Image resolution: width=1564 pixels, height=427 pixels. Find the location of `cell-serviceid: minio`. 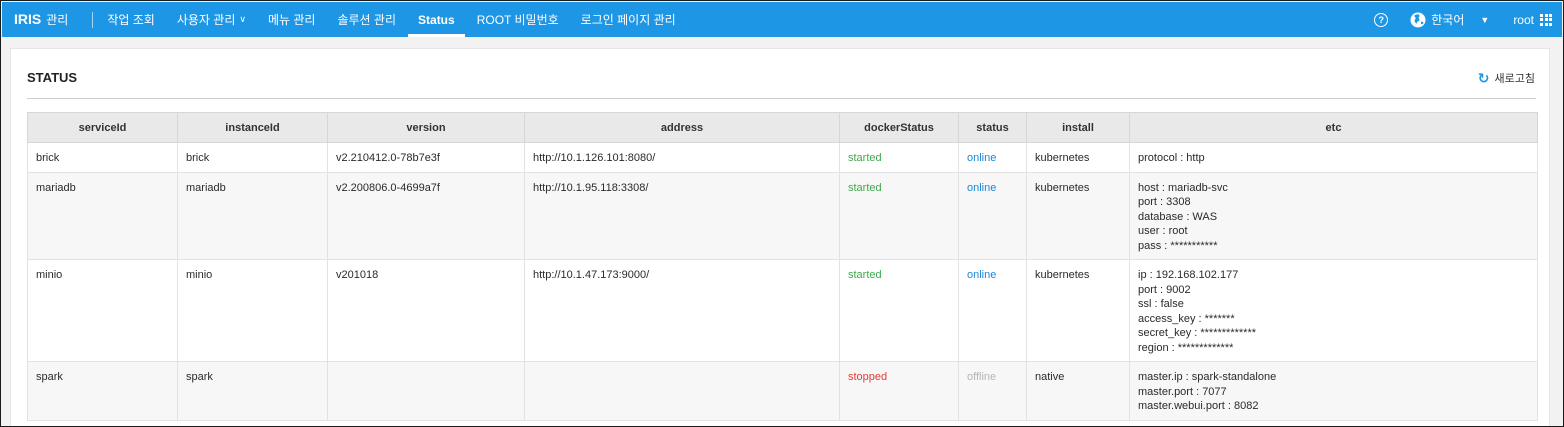

cell-serviceid: minio is located at coordinates (102, 310).